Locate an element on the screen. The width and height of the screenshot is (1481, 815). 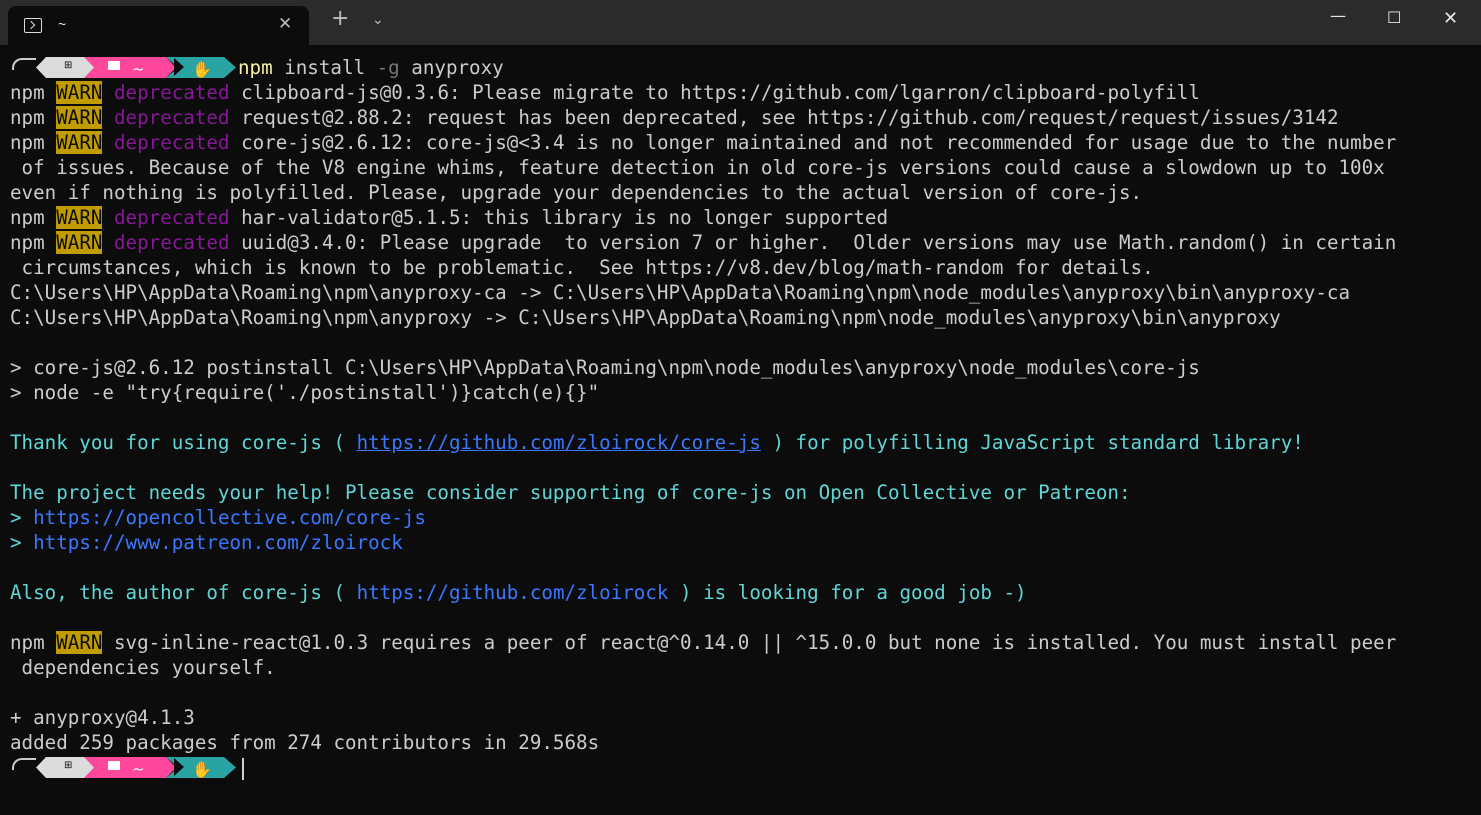
close-tab-icon: ✕ is located at coordinates (285, 24).